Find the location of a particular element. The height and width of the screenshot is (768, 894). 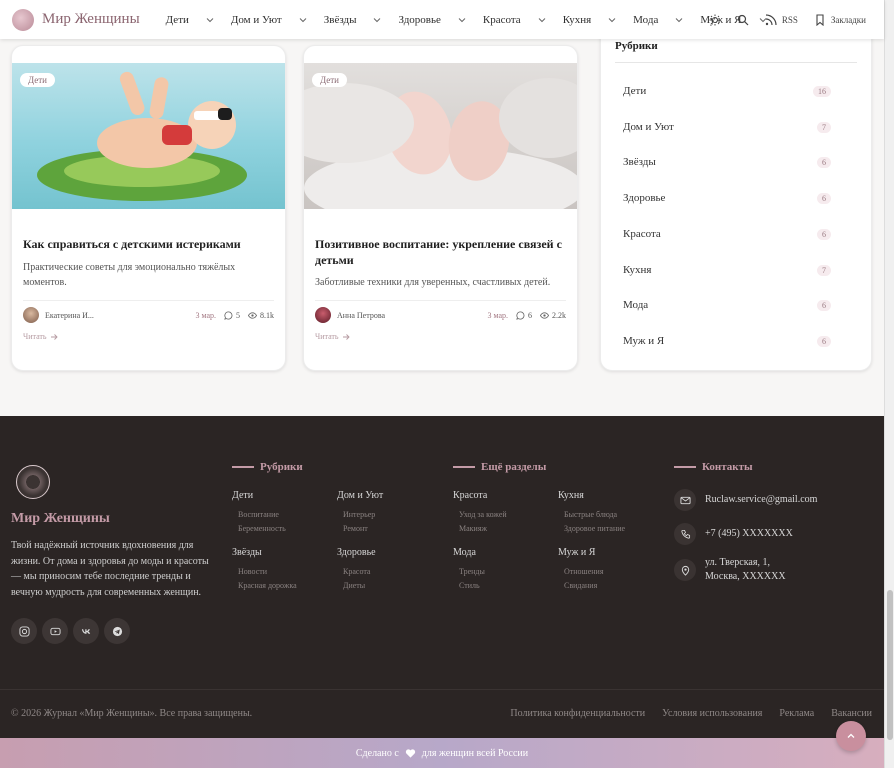

category-count: 6 is located at coordinates (824, 234).